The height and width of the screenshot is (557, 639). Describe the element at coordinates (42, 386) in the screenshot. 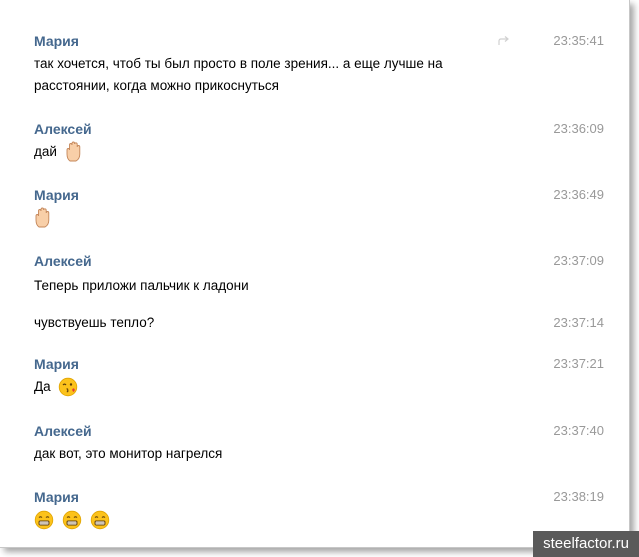

I see `message-line: Да` at that location.